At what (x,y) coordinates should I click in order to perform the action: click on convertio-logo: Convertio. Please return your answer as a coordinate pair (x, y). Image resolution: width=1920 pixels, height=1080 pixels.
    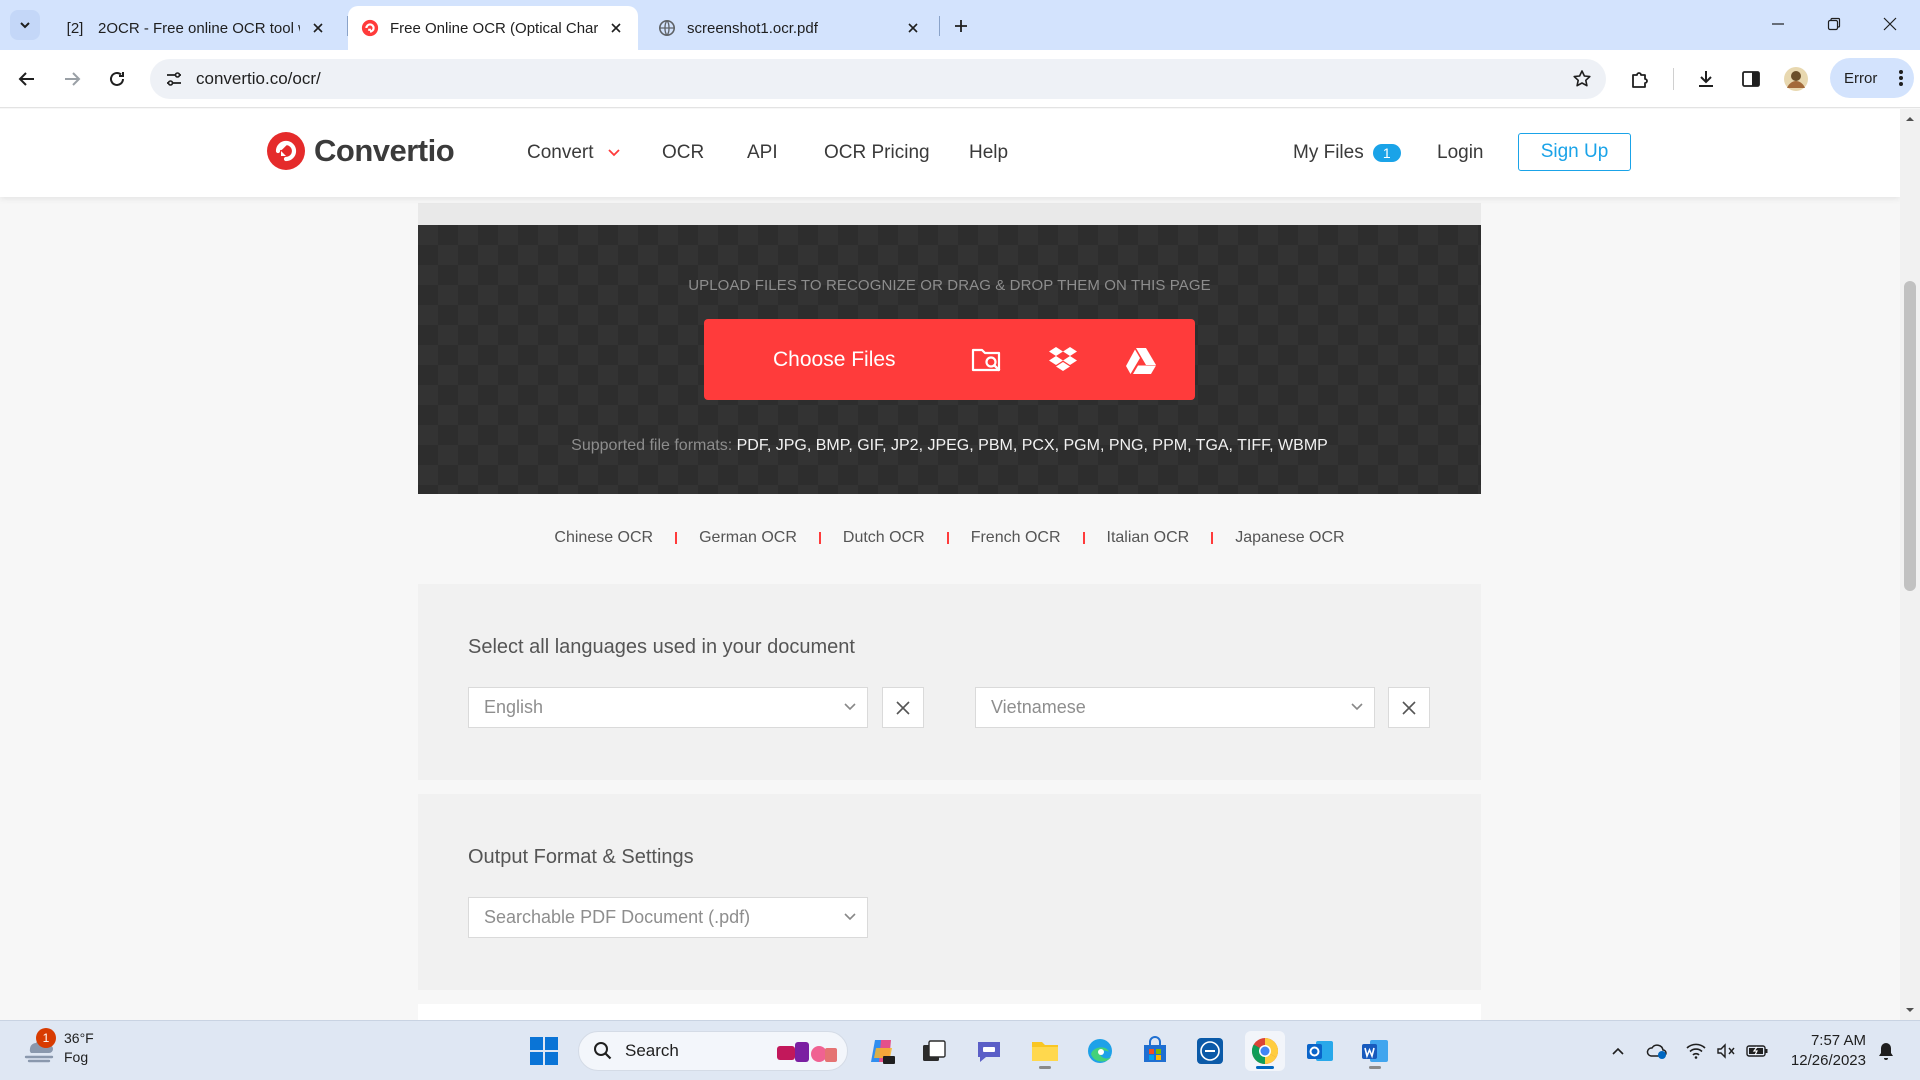
    Looking at the image, I should click on (360, 151).